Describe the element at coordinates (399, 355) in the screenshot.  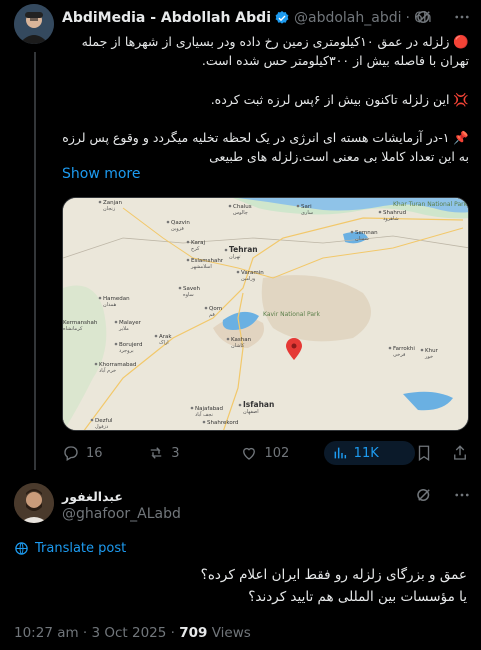
I see `map-label-fa-farrokhi: فرخی` at that location.